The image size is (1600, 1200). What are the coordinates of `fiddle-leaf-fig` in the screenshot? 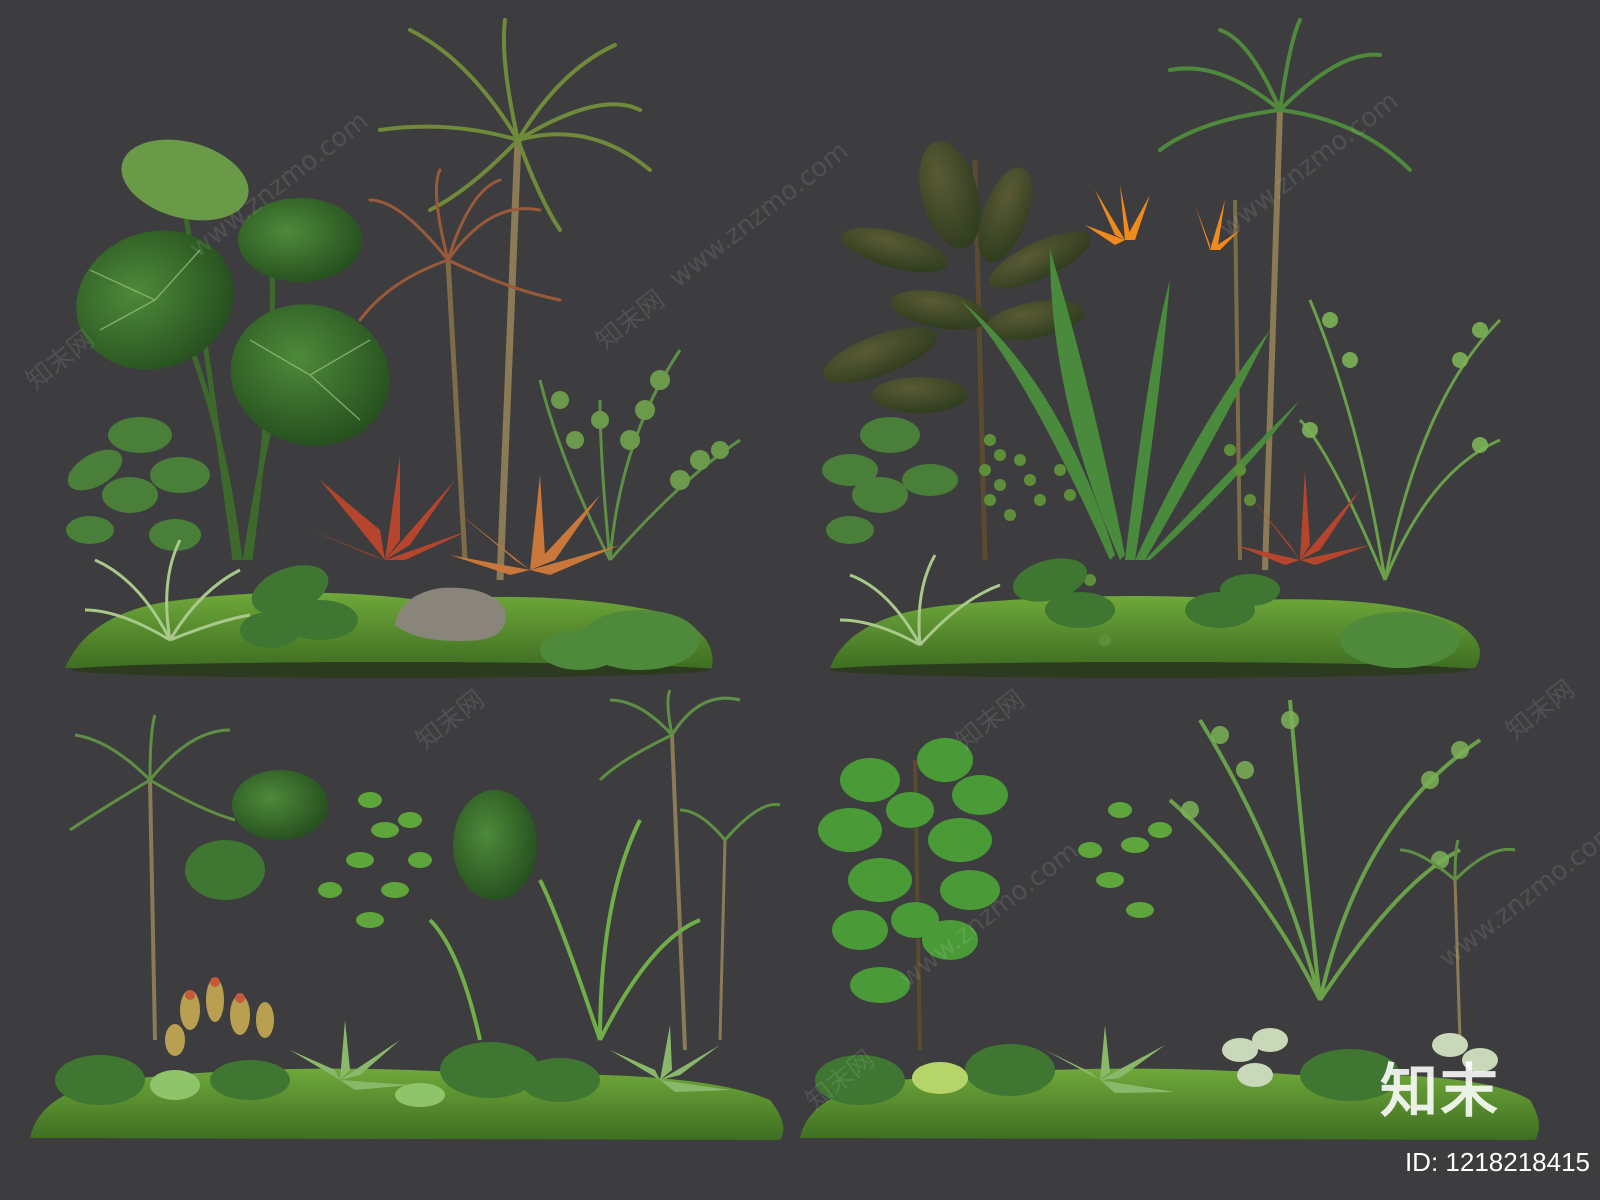 It's located at (913, 870).